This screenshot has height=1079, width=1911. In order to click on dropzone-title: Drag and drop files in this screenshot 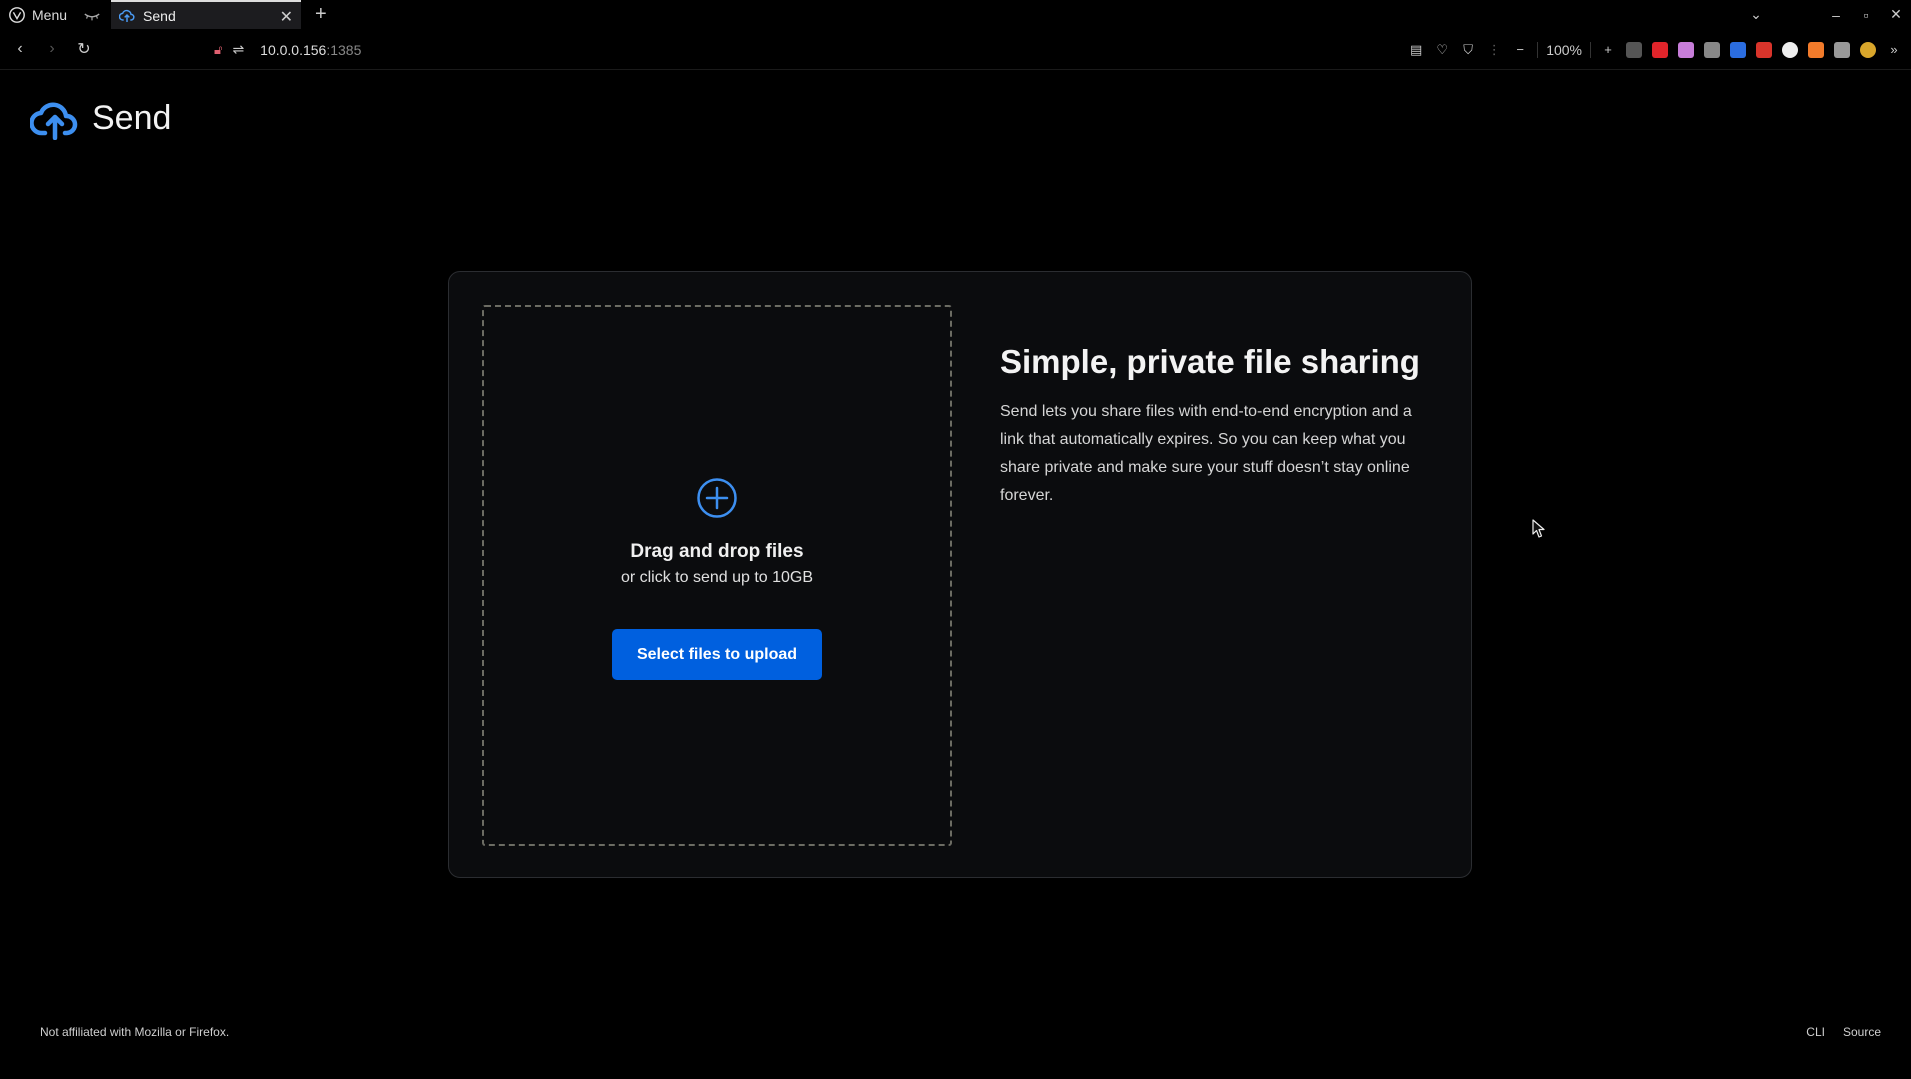, I will do `click(717, 551)`.